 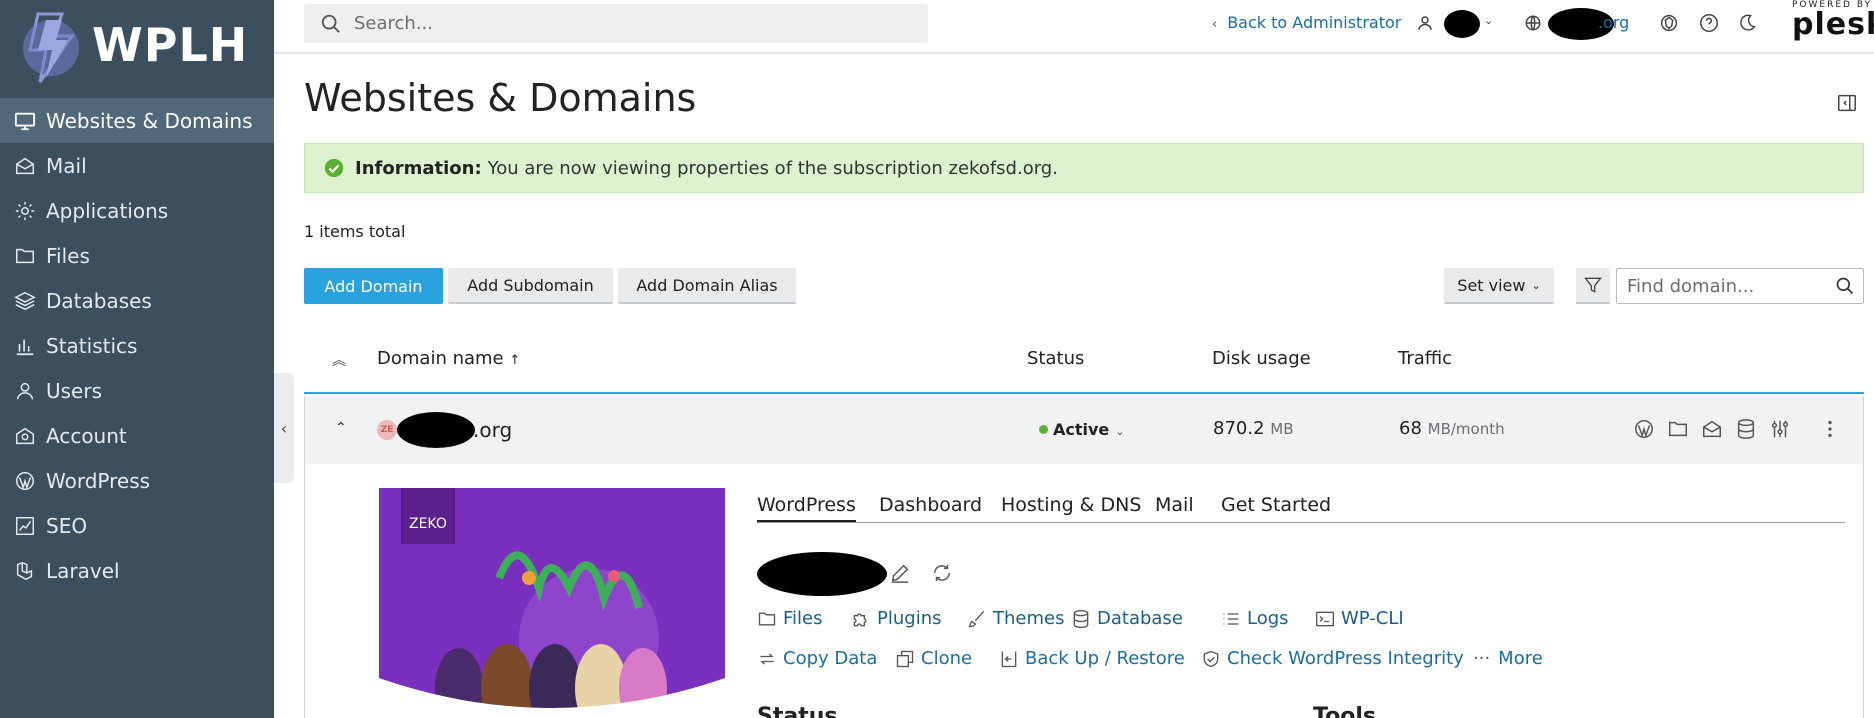 I want to click on row-domain-name: .org, so click(x=492, y=430).